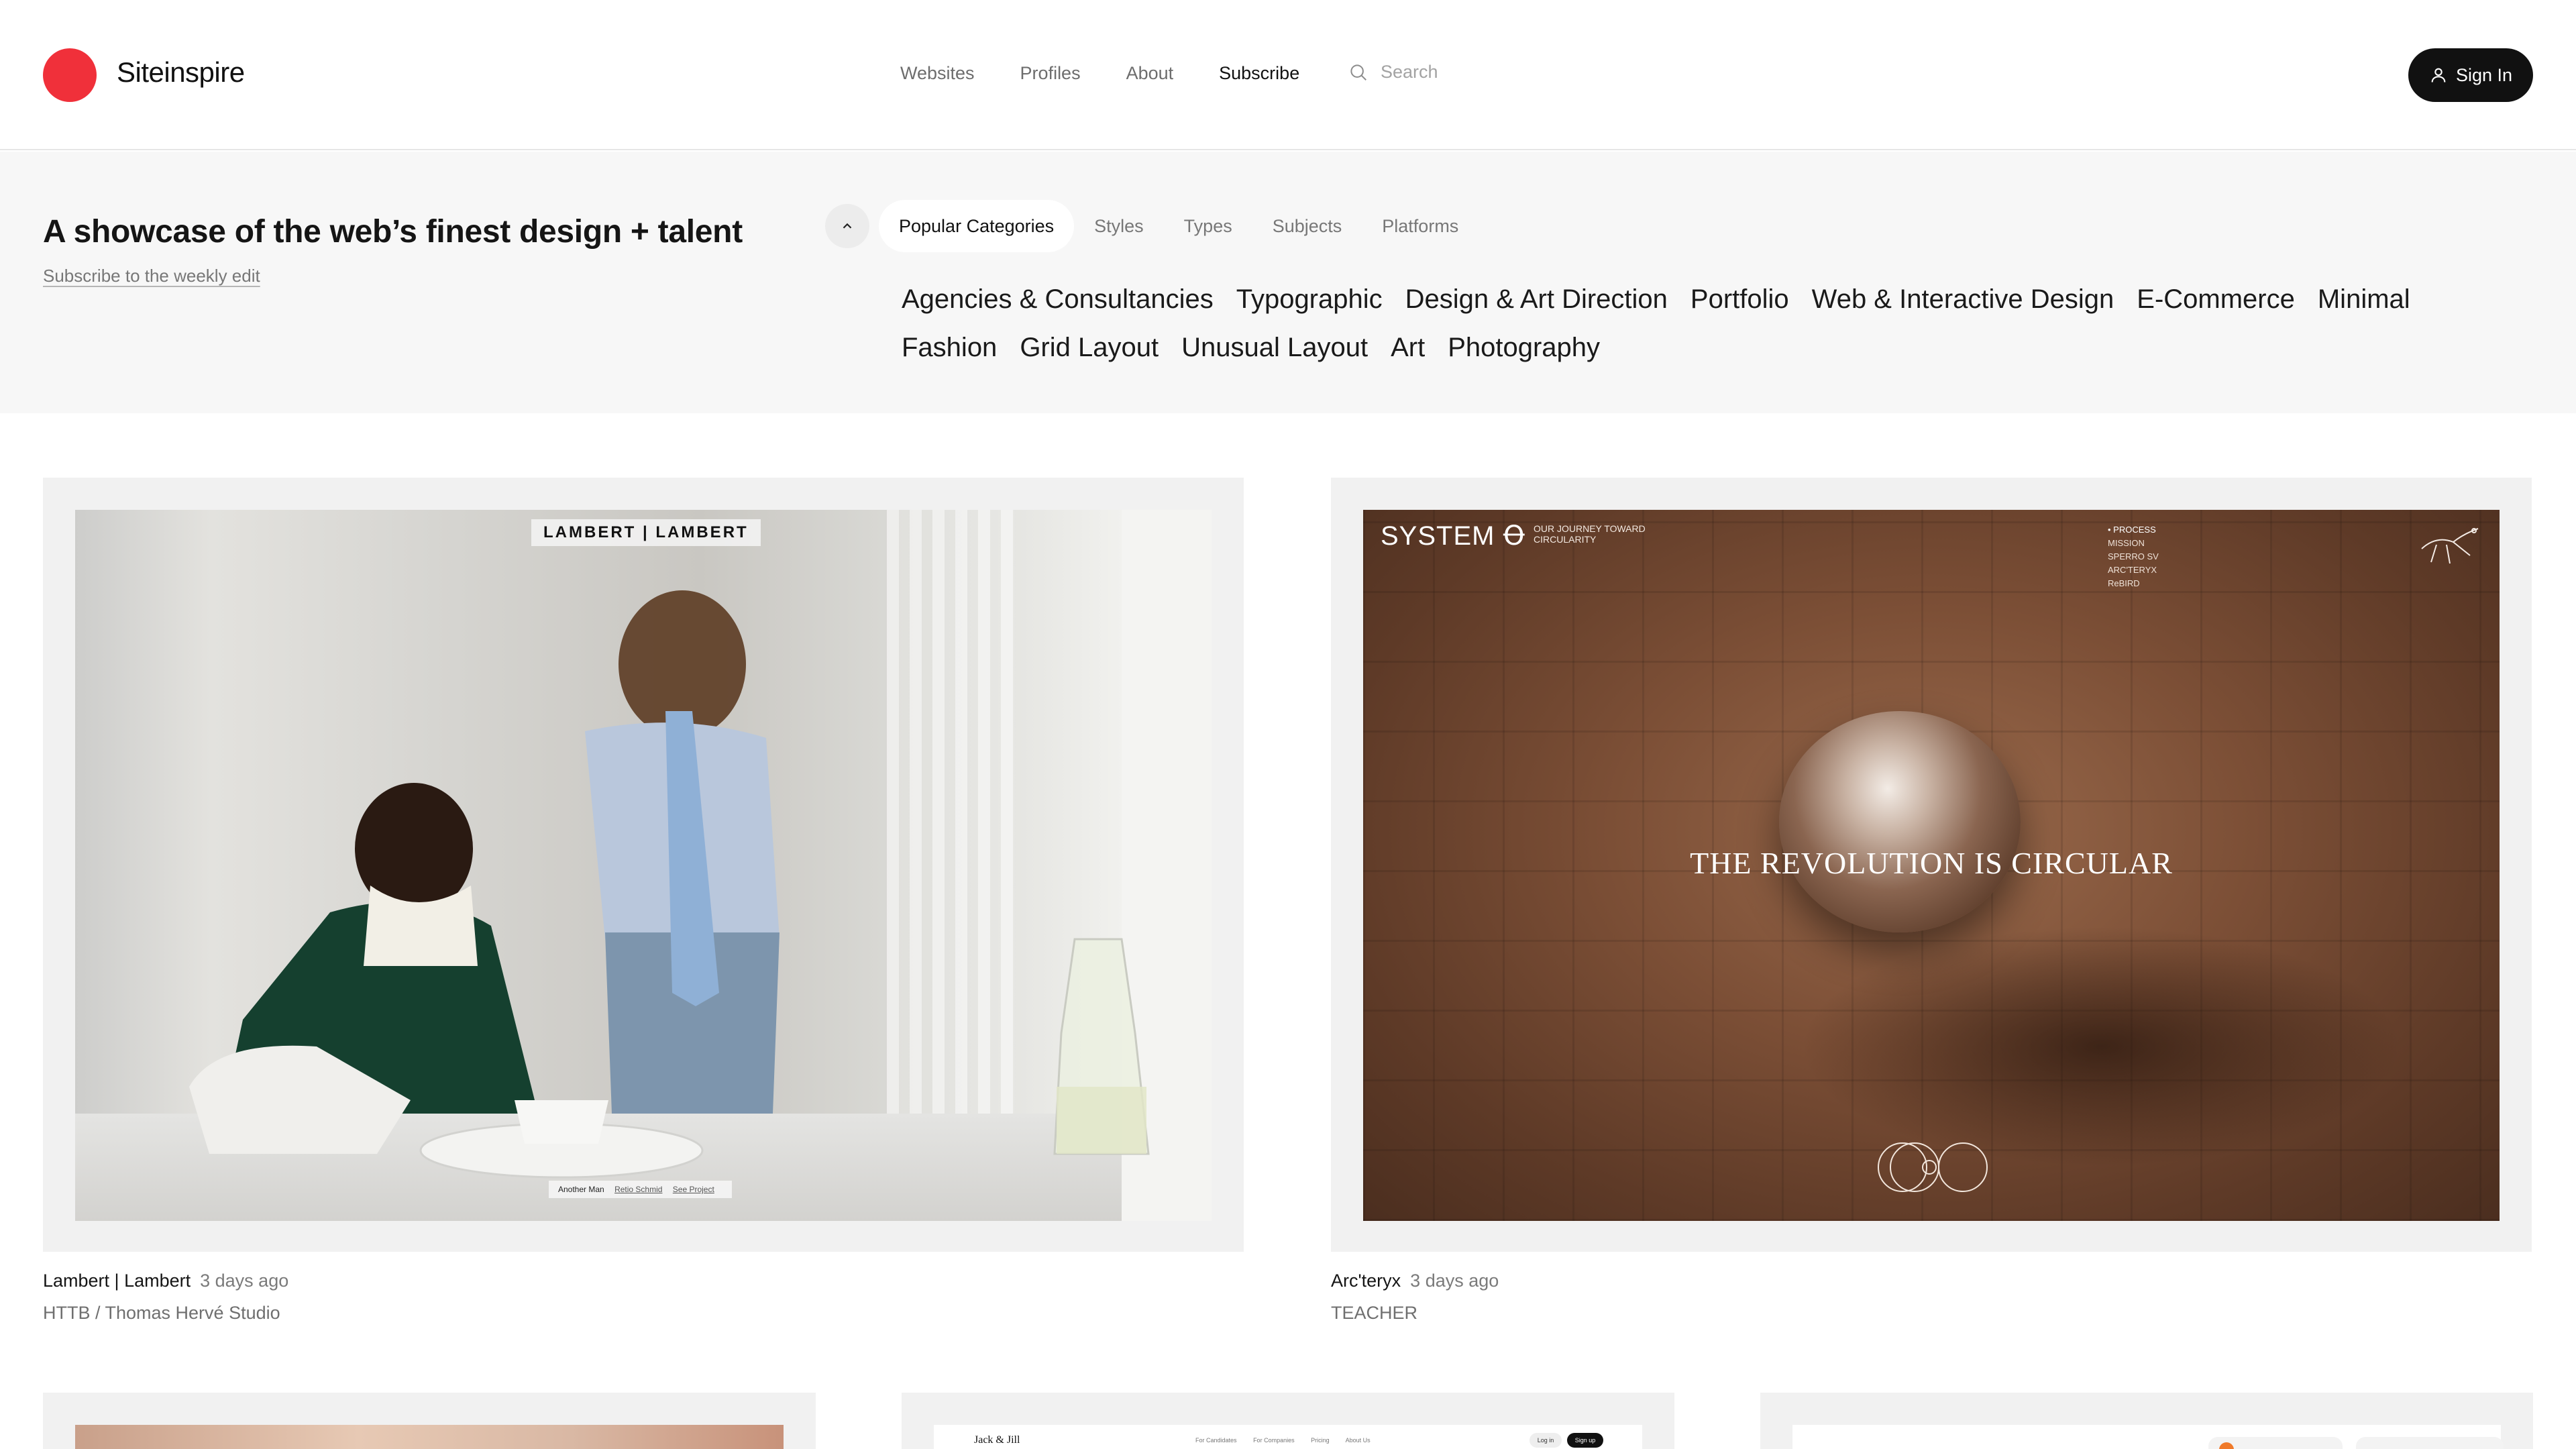  Describe the element at coordinates (151, 276) in the screenshot. I see `subscribe-link: Subscribe to the weekly edit` at that location.